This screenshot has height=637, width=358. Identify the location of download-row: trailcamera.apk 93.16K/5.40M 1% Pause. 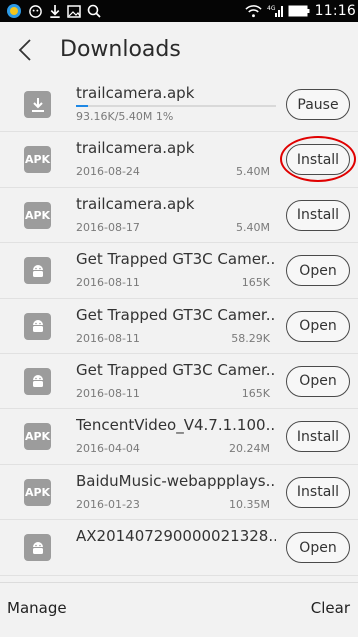
(179, 105).